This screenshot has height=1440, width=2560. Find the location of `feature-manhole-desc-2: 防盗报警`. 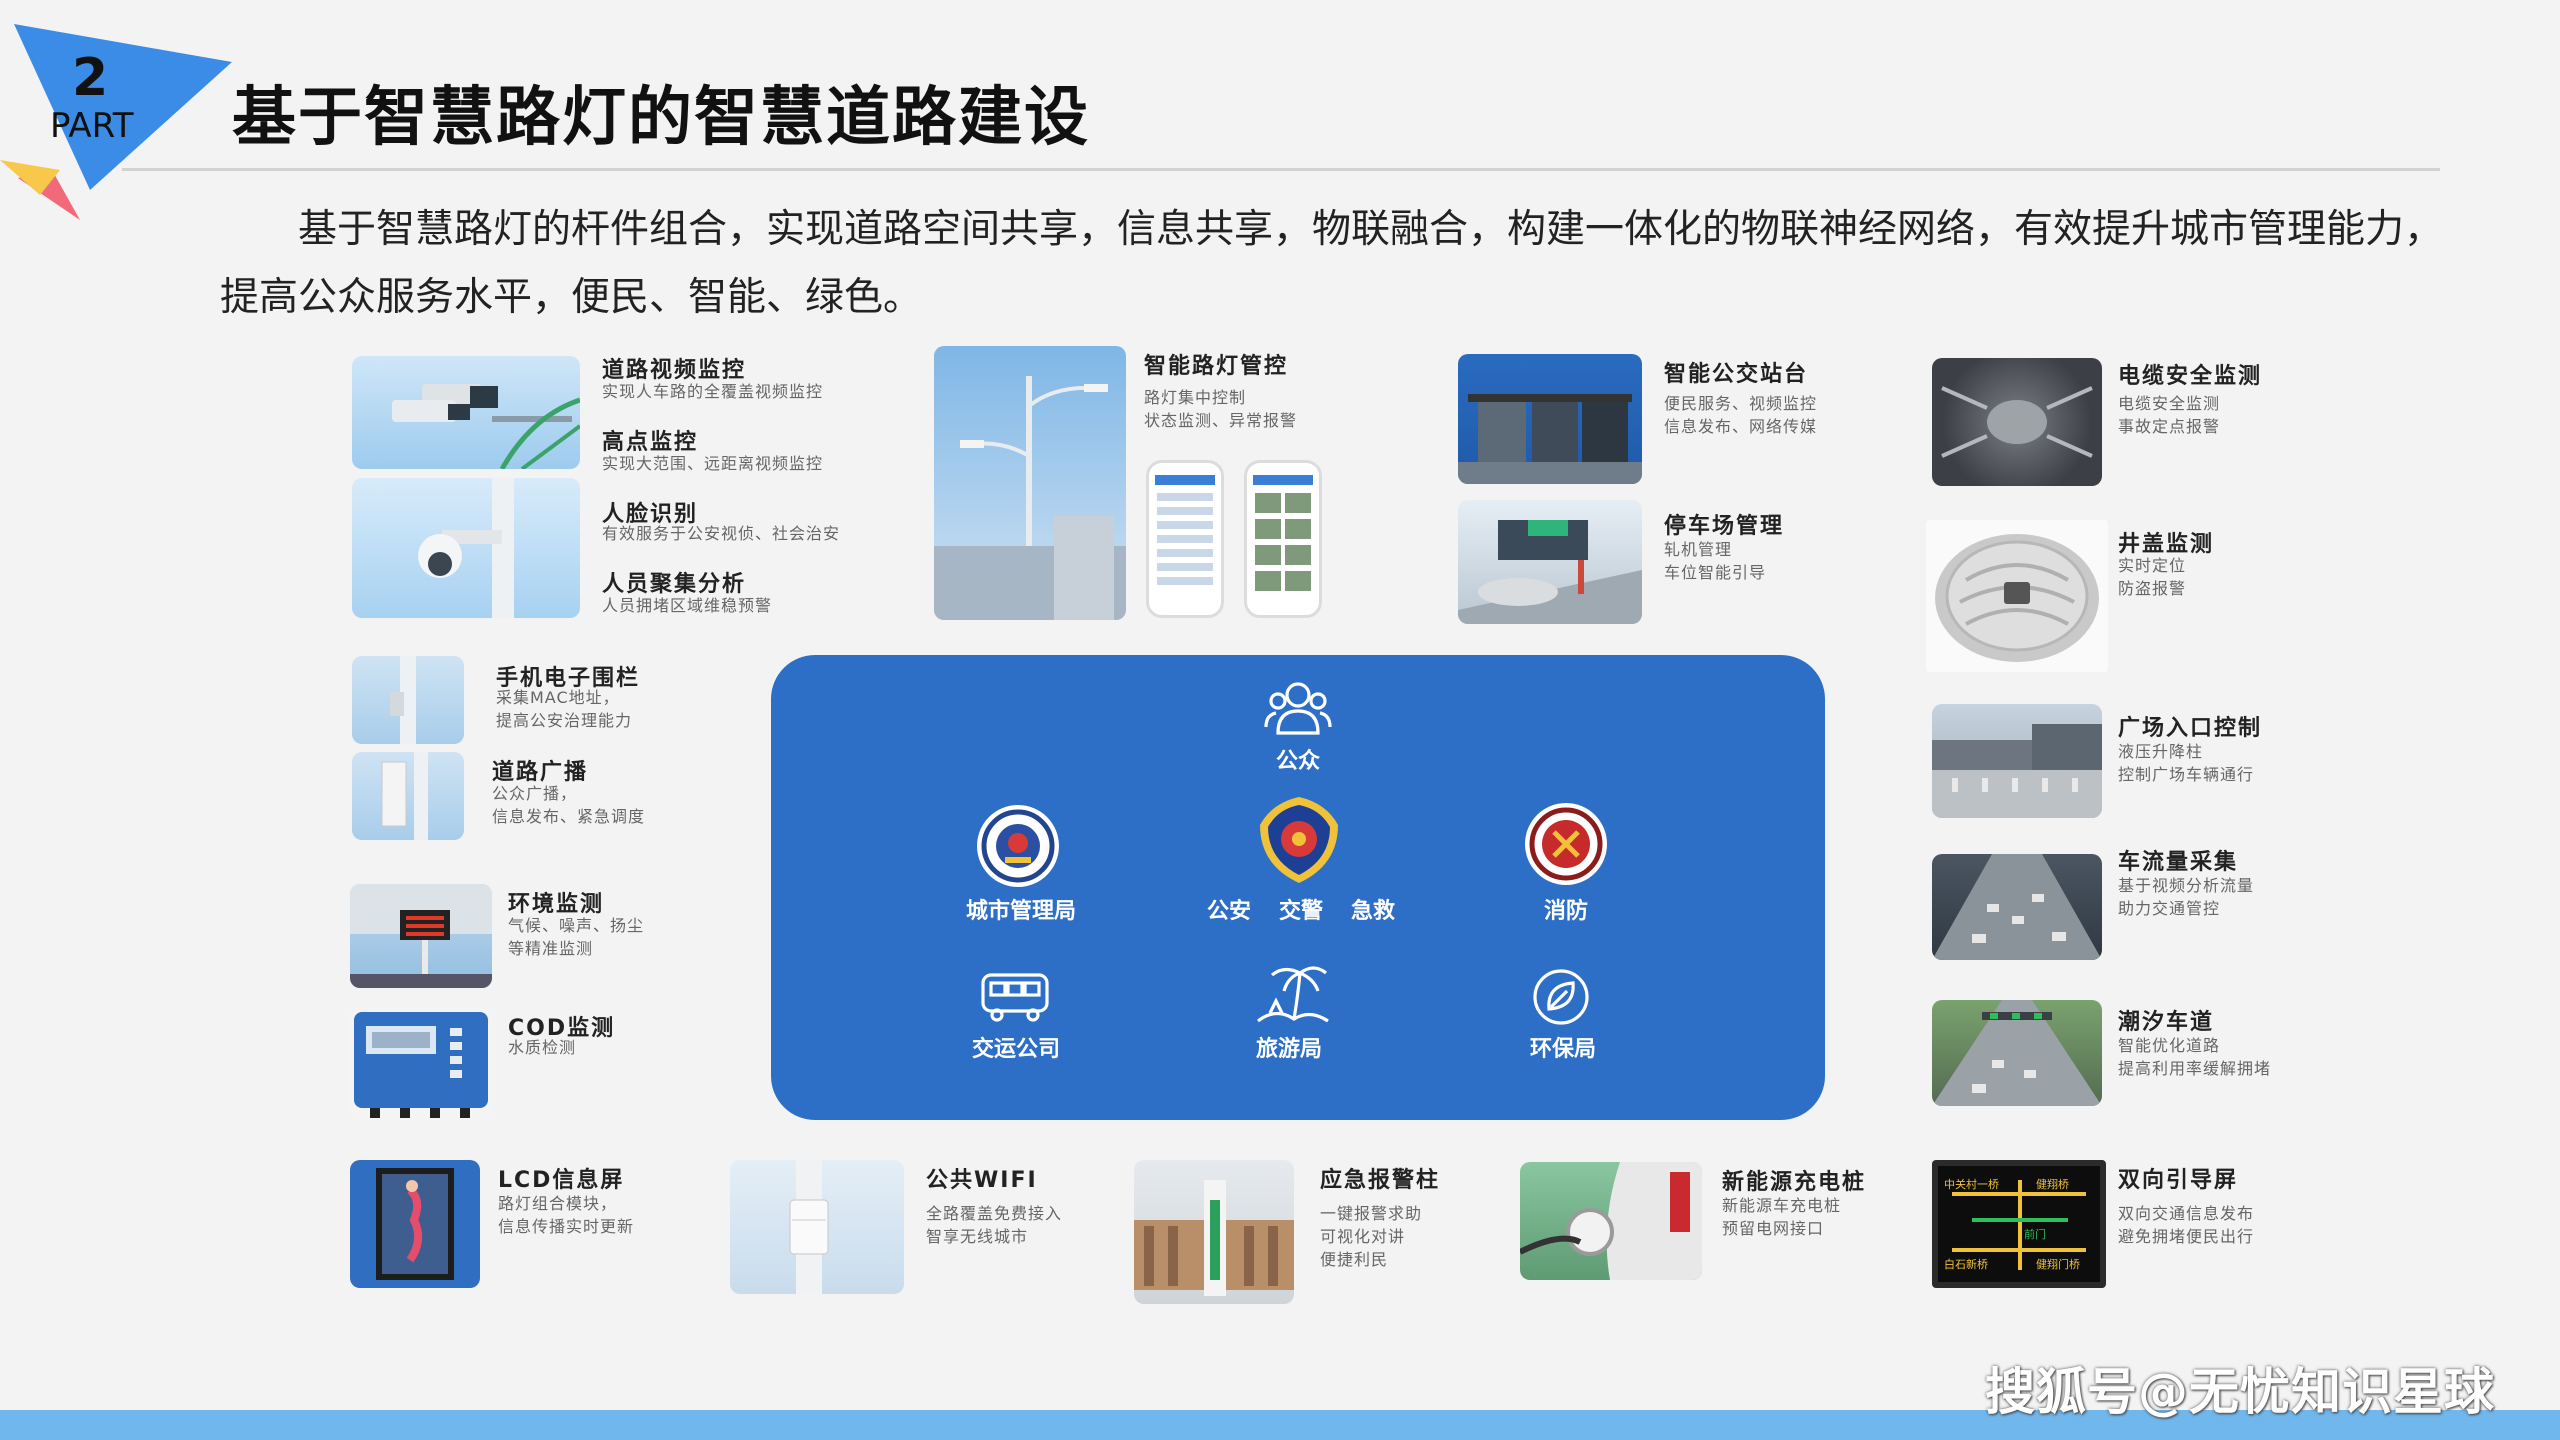

feature-manhole-desc-2: 防盗报警 is located at coordinates (2152, 588).